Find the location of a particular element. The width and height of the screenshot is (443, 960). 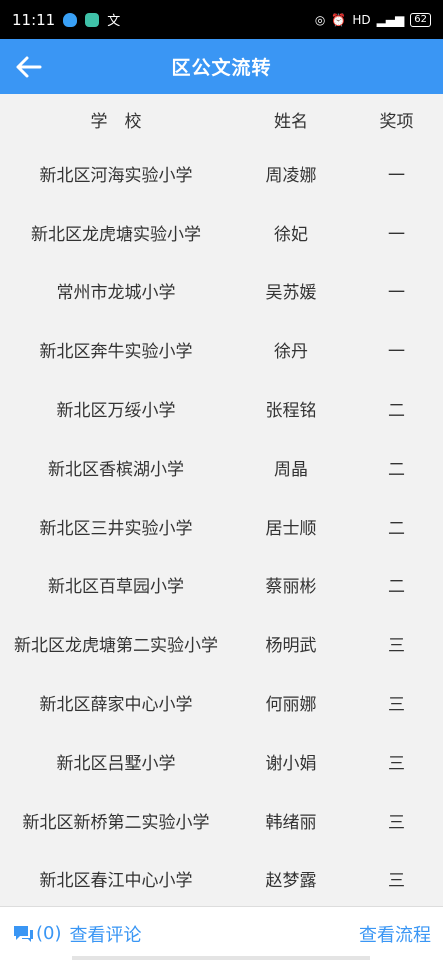

table-header: 学 校 姓名 奖项 is located at coordinates (221, 119).